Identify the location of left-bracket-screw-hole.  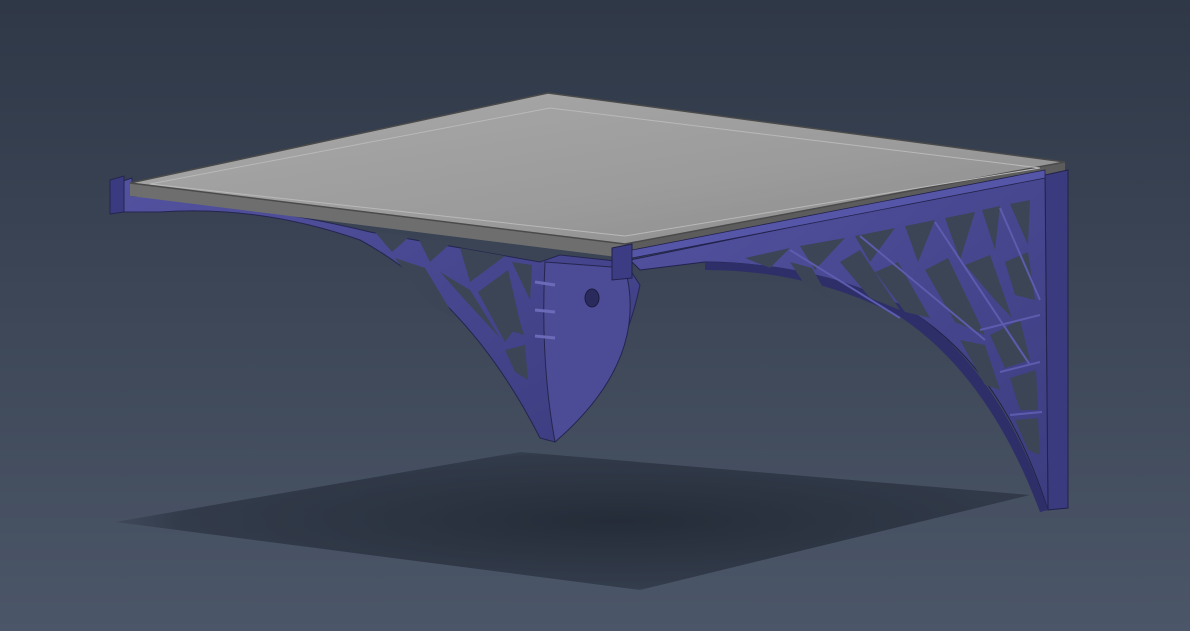
(592, 298).